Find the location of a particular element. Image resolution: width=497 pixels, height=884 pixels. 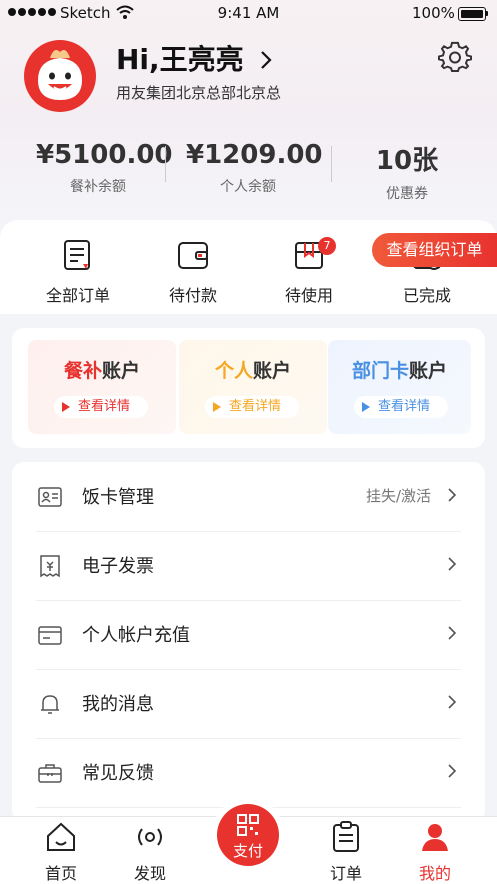

pending-payment-button: 待付款 is located at coordinates (193, 272).